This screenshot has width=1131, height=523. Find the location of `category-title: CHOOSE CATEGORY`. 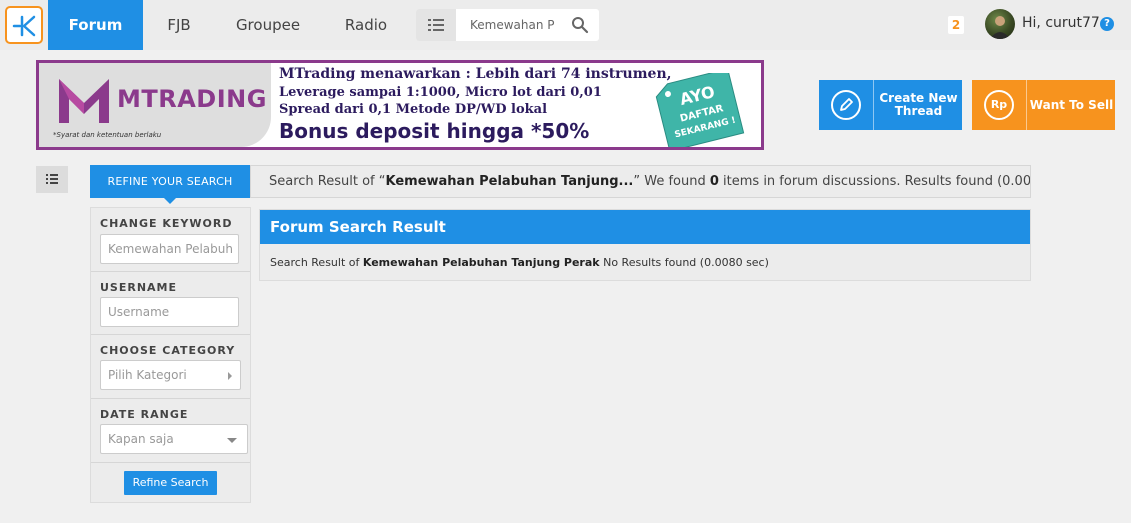

category-title: CHOOSE CATEGORY is located at coordinates (168, 350).